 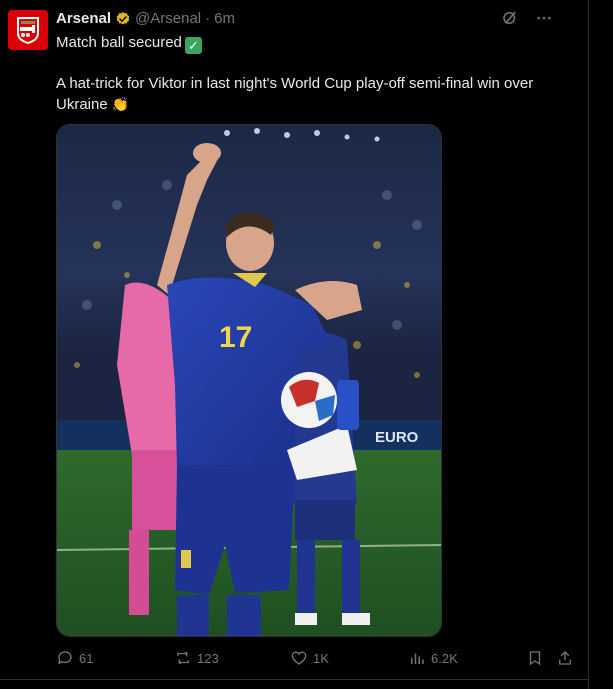 I want to click on tweet-header: Arsenal @Arsenal · 6m, so click(x=145, y=18).